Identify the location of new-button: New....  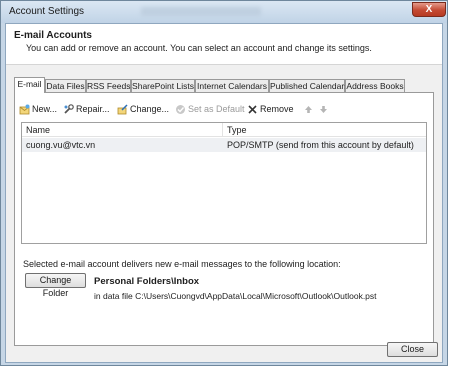
(38, 109).